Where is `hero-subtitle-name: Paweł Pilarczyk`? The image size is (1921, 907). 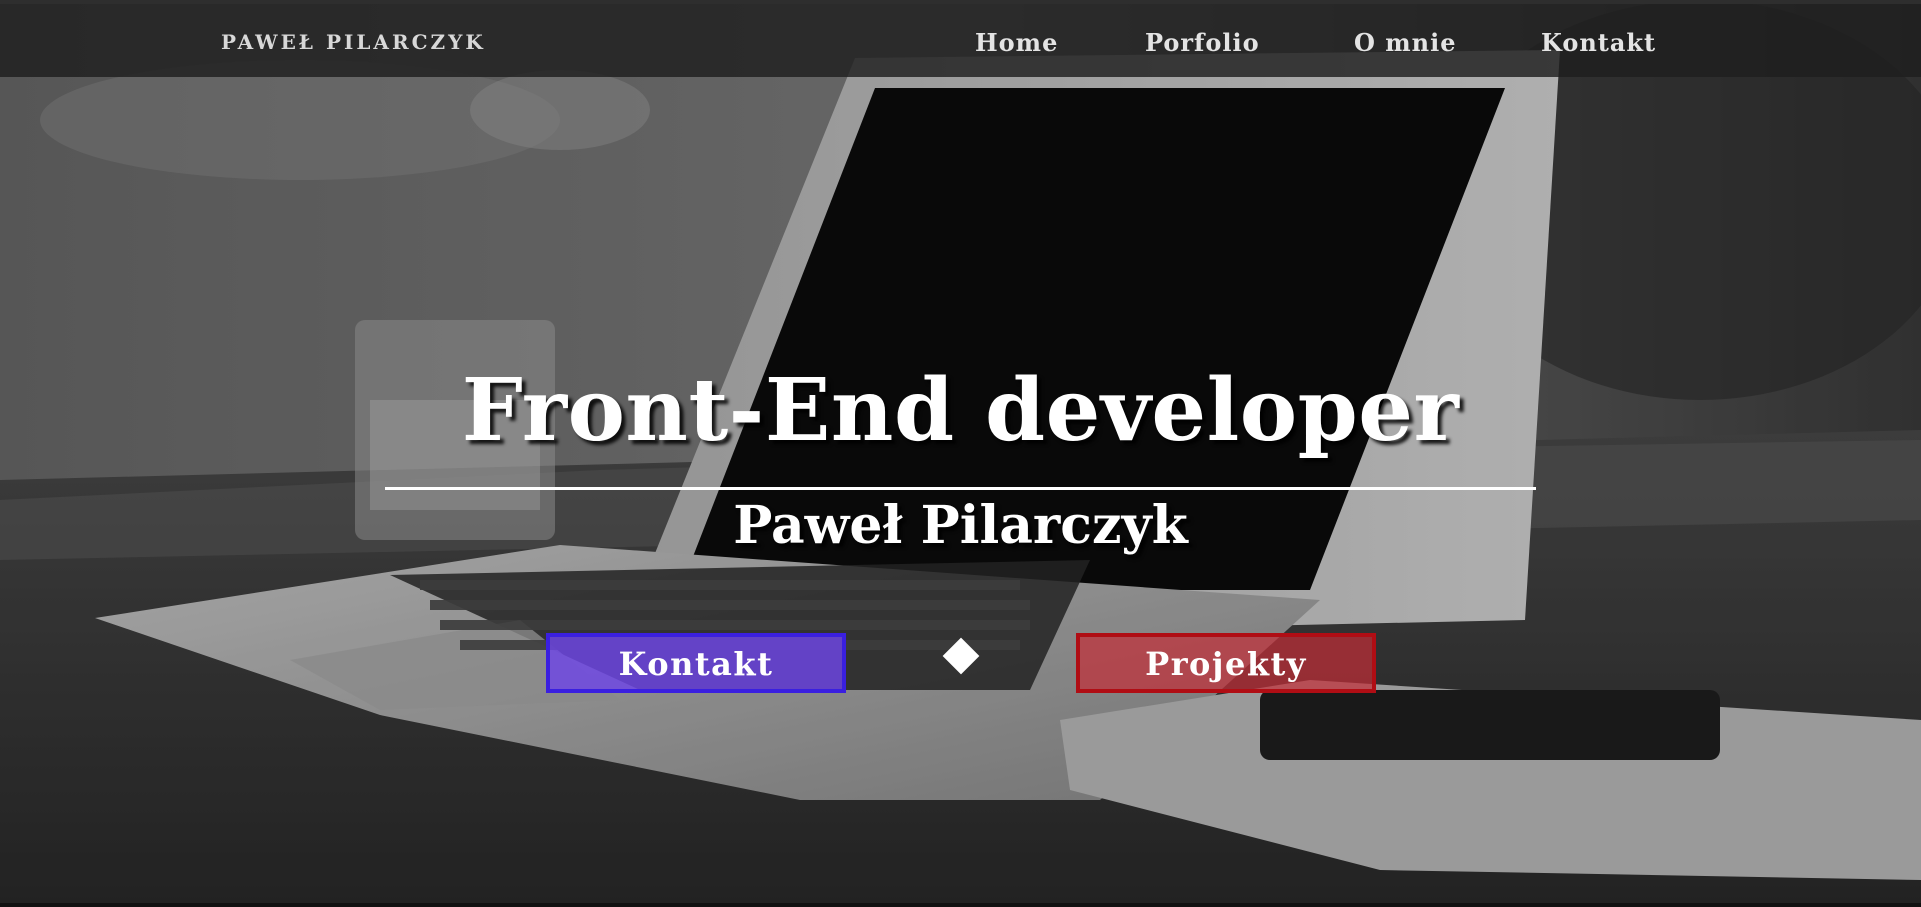
hero-subtitle-name: Paweł Pilarczyk is located at coordinates (960, 525).